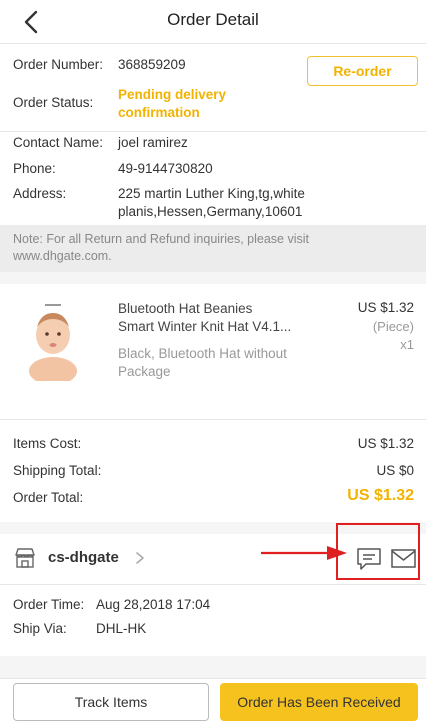 This screenshot has height=724, width=426. Describe the element at coordinates (62, 256) in the screenshot. I see `refund-note-line2: www.dhgate.com.` at that location.